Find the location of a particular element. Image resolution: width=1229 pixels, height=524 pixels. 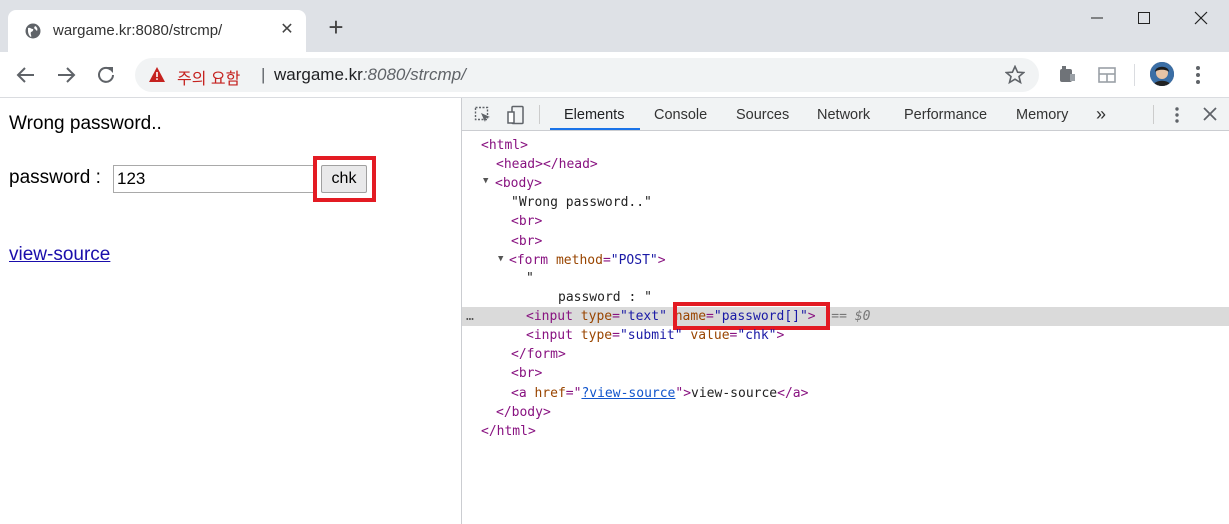

address-bar: 주의 요함 | wargame.kr:8080/strcmp/ is located at coordinates (587, 75).